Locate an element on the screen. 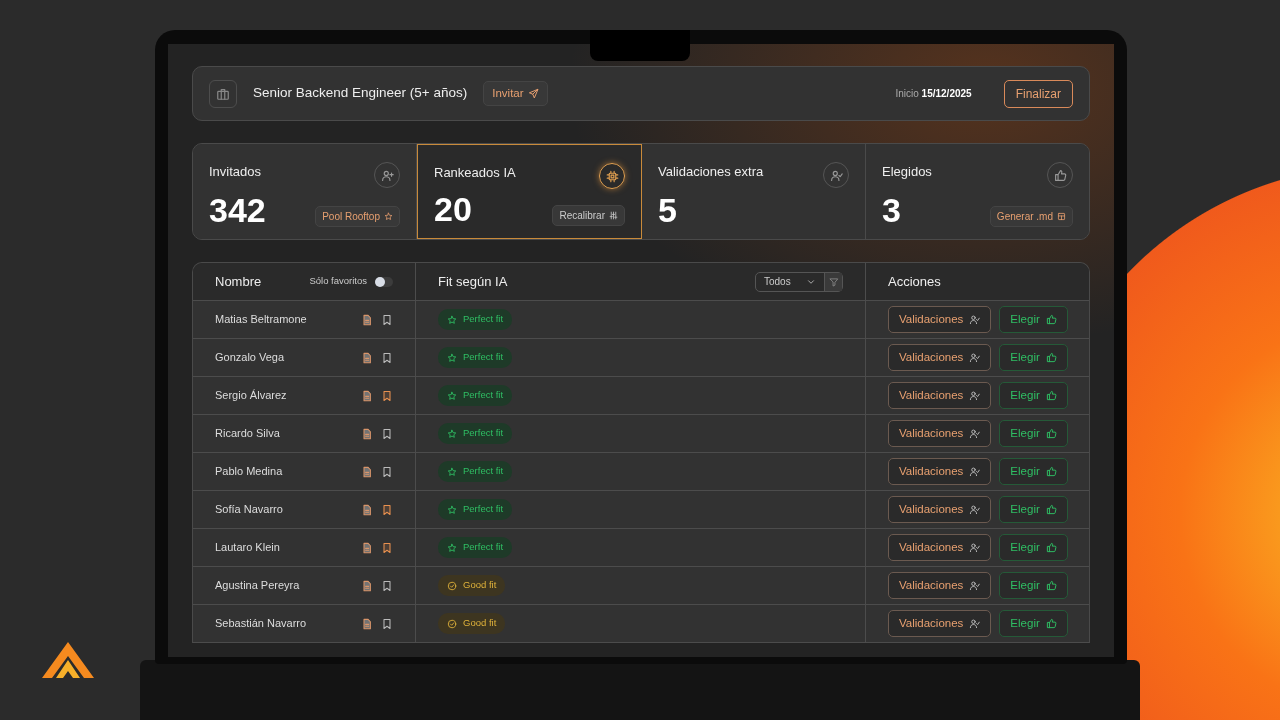 The image size is (1280, 720). sliders-icon is located at coordinates (613, 215).